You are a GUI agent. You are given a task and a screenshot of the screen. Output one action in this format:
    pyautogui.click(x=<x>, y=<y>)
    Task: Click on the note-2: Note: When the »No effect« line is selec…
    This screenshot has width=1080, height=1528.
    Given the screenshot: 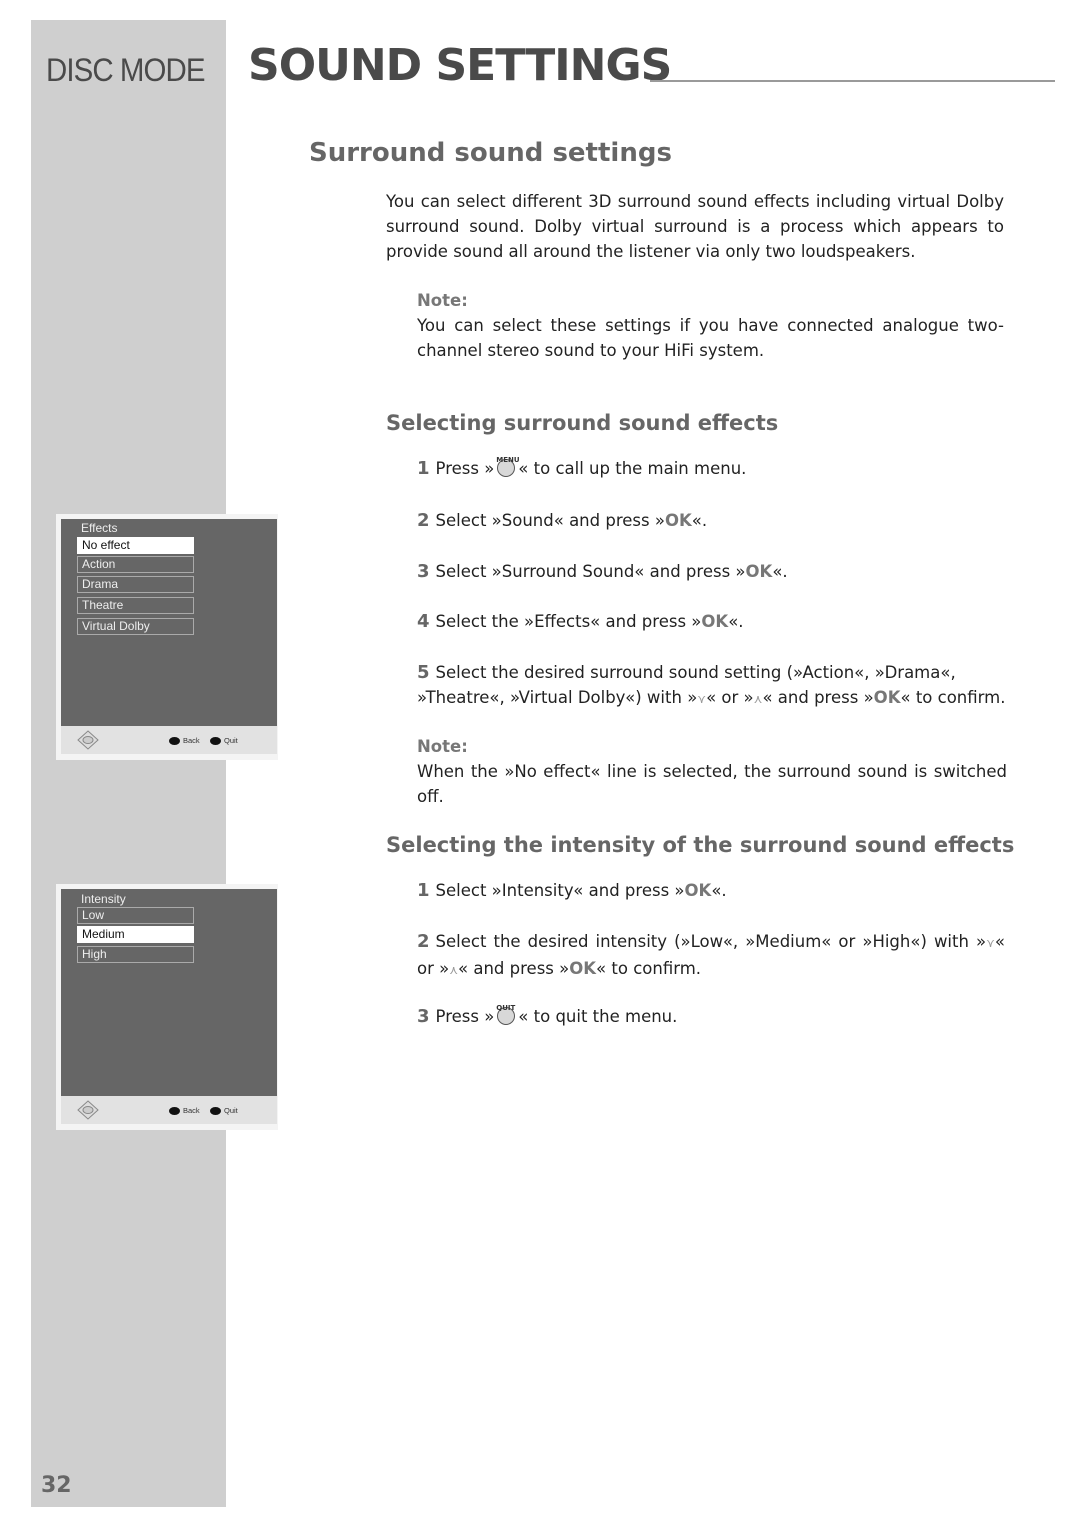 What is the action you would take?
    pyautogui.click(x=712, y=771)
    